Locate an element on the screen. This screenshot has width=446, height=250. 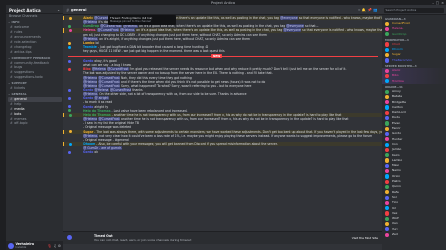
message: Gordook is located at coordinates (222, 152).